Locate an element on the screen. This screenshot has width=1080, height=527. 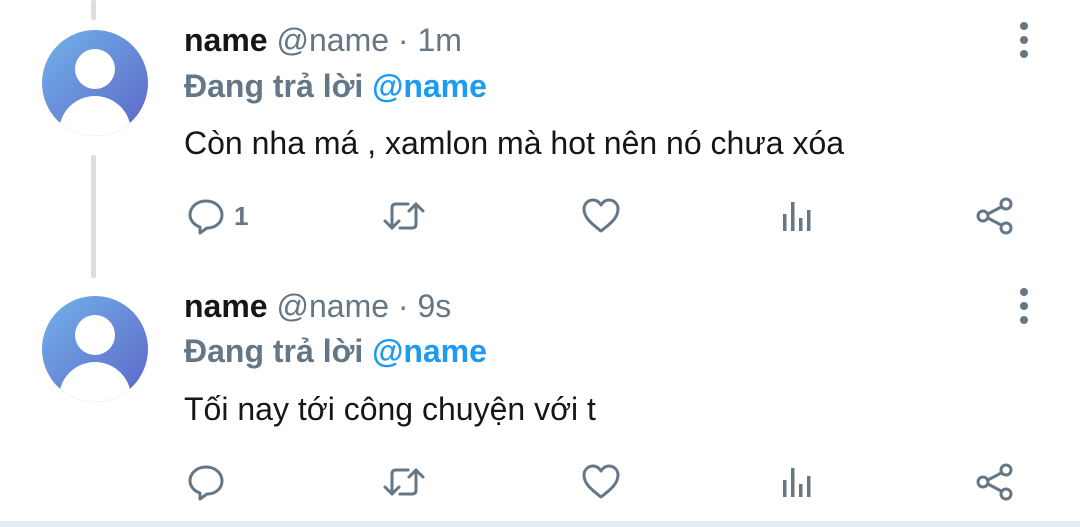
reply-button is located at coordinates (210, 482).